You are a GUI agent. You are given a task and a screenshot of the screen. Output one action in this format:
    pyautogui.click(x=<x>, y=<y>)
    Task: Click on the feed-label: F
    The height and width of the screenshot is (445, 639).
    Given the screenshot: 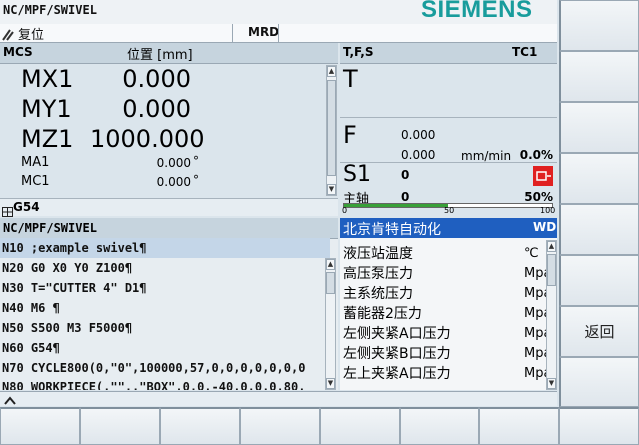 What is the action you would take?
    pyautogui.click(x=350, y=135)
    